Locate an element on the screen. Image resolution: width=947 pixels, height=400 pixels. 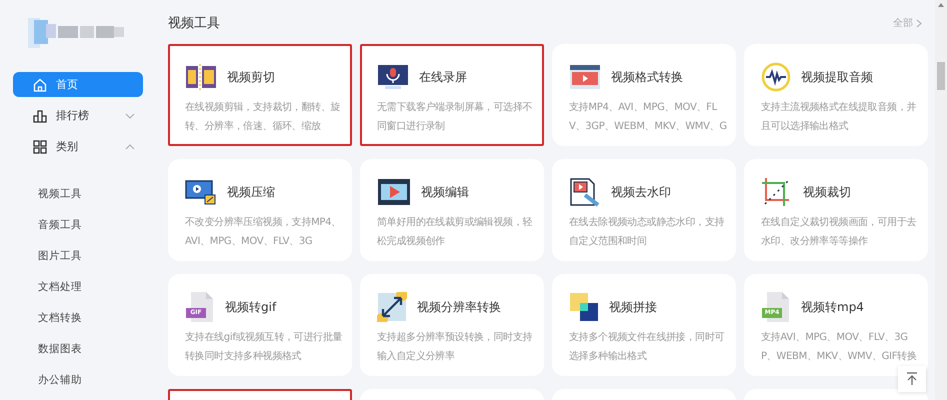
card-title: 视频去水印 is located at coordinates (641, 192).